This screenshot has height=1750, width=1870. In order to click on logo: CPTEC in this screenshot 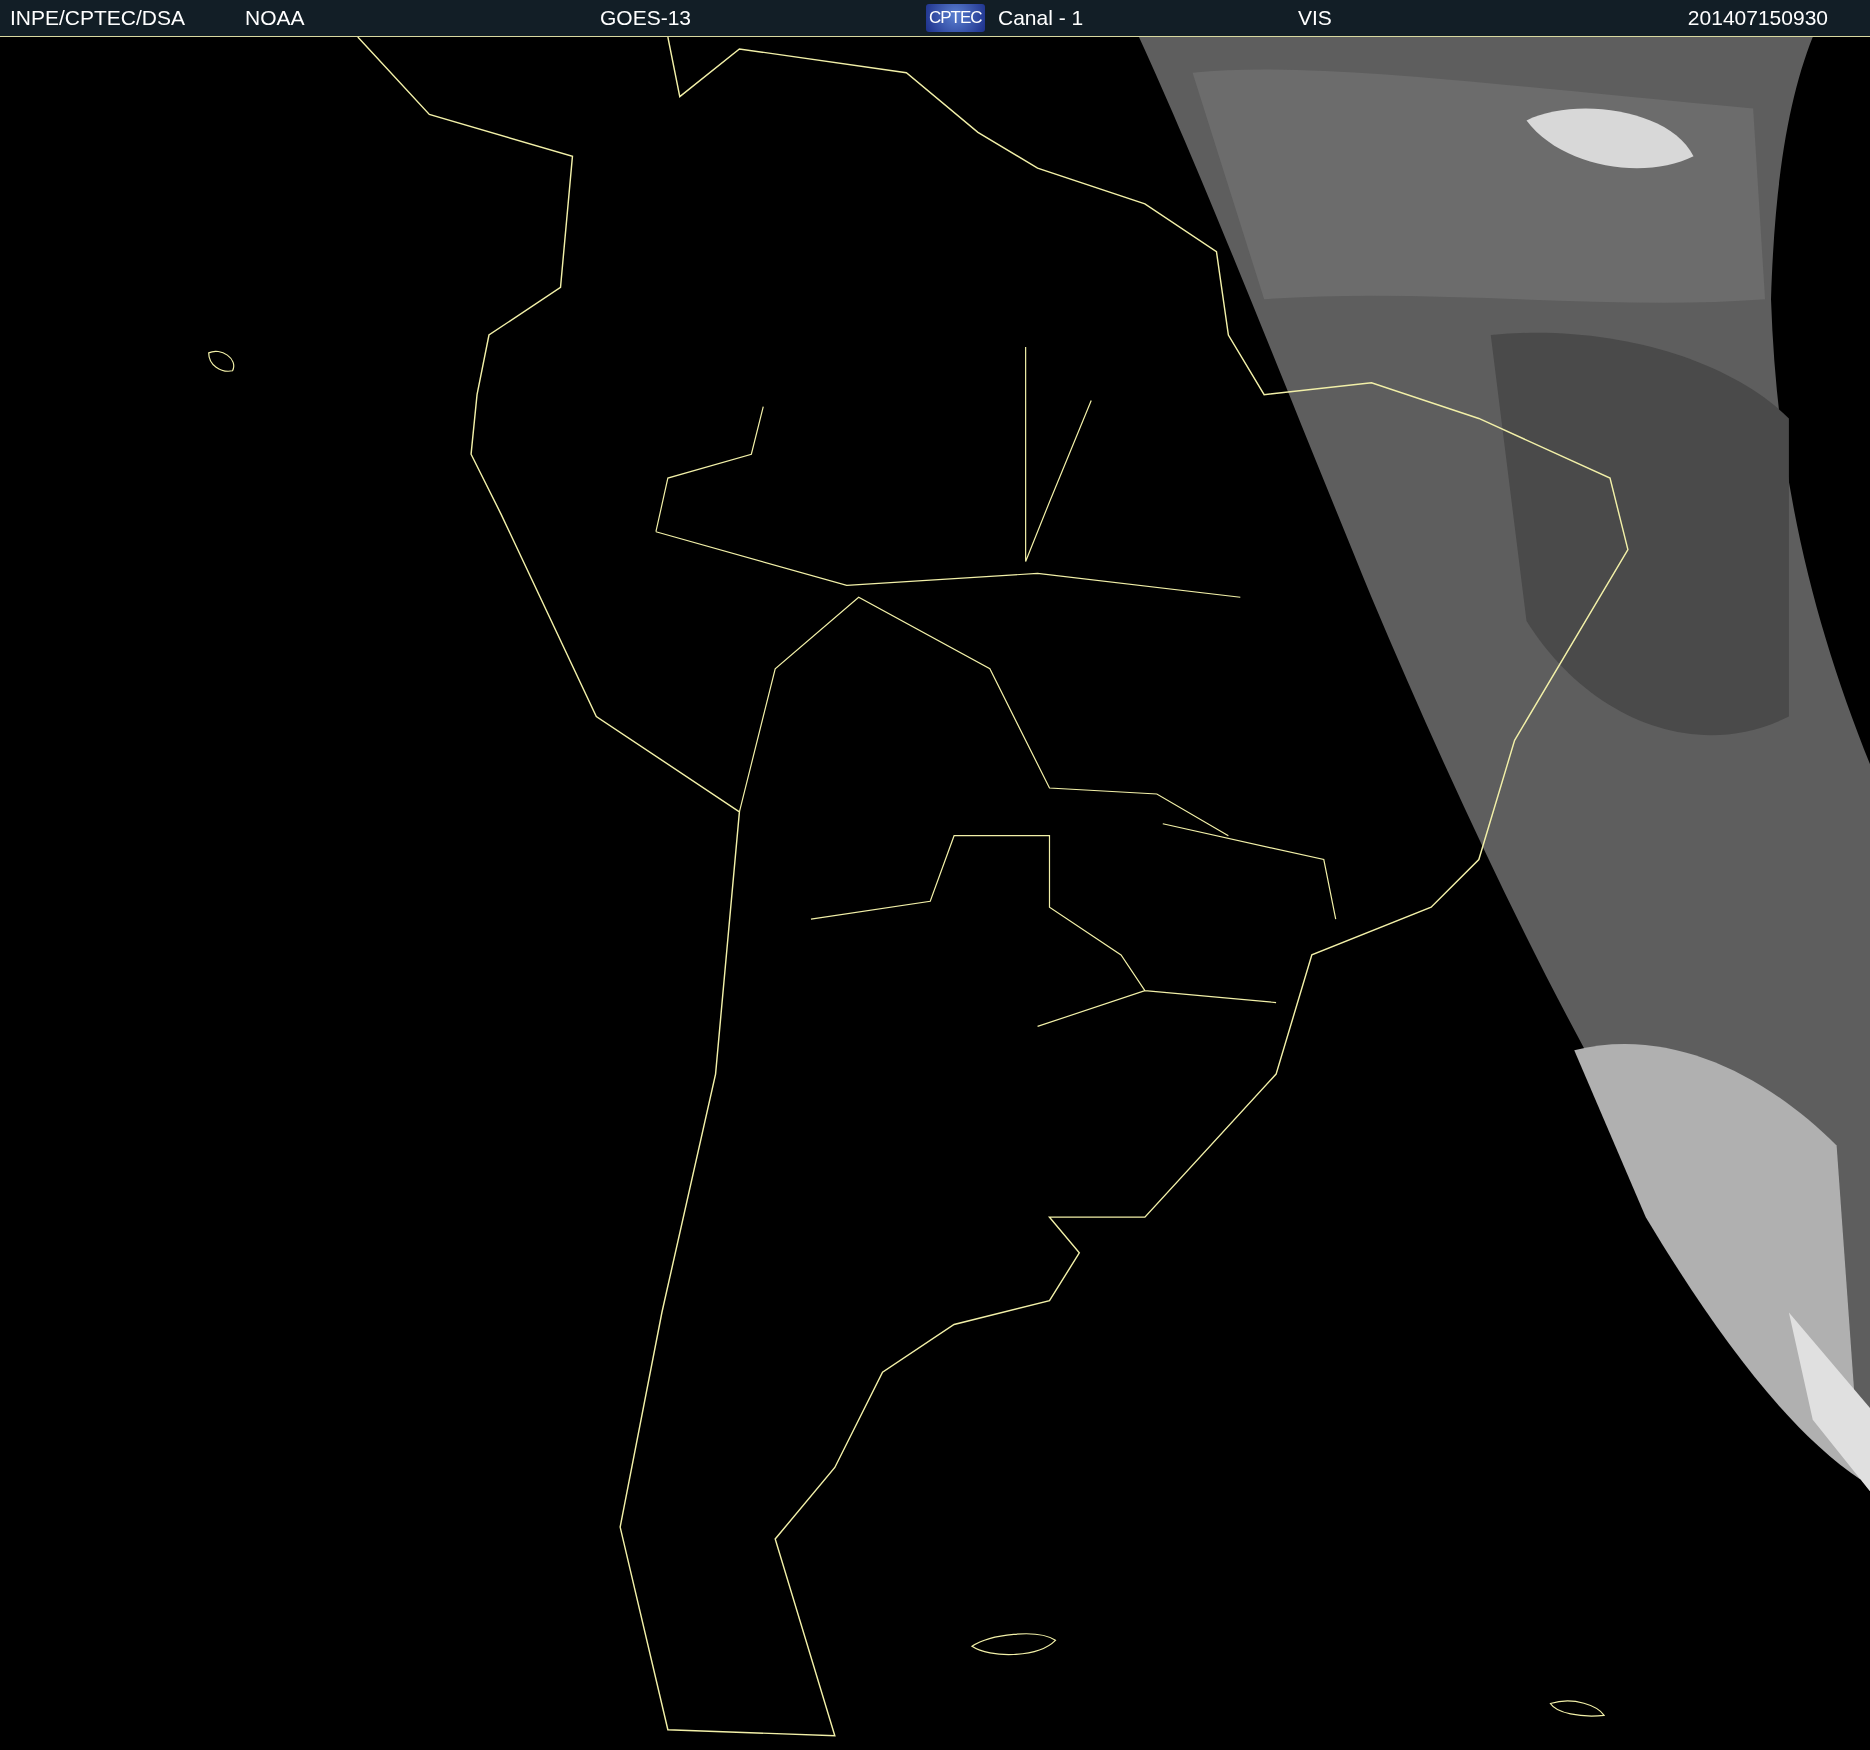, I will do `click(955, 18)`.